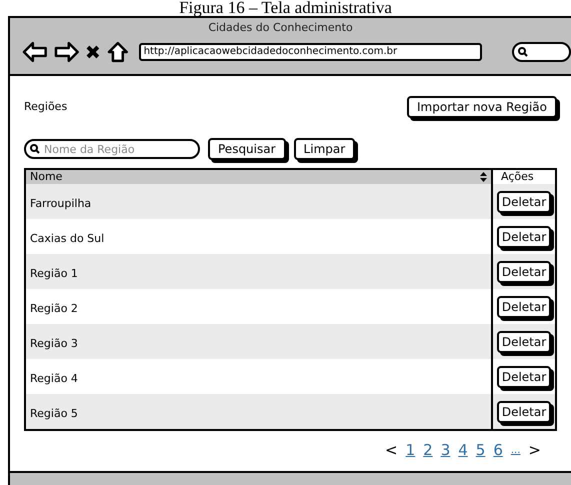 The width and height of the screenshot is (571, 485). What do you see at coordinates (54, 309) in the screenshot?
I see `table-cell-text: Região 2` at bounding box center [54, 309].